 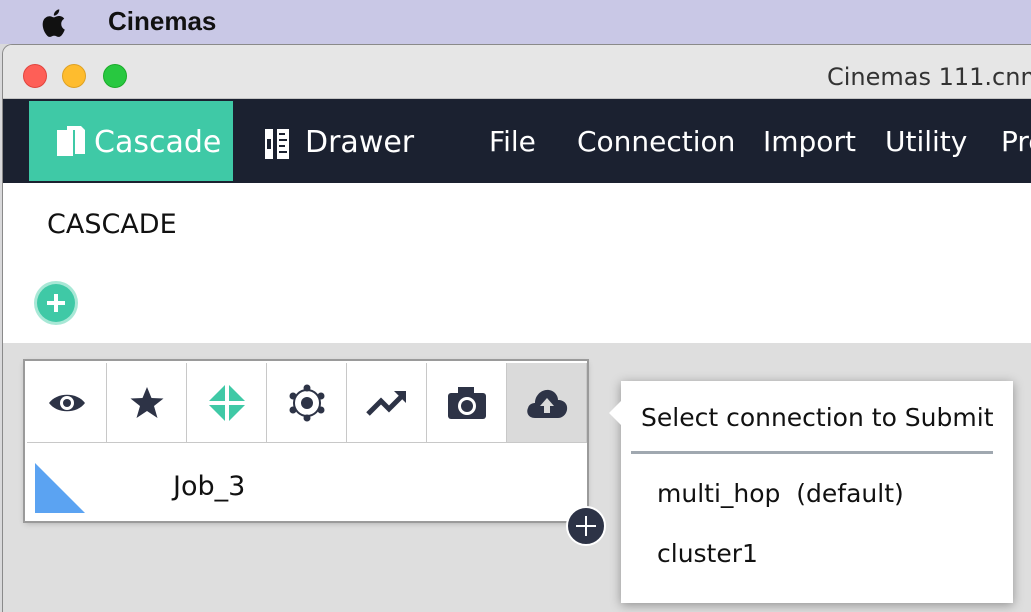 What do you see at coordinates (809, 141) in the screenshot?
I see `menu-import: Import` at bounding box center [809, 141].